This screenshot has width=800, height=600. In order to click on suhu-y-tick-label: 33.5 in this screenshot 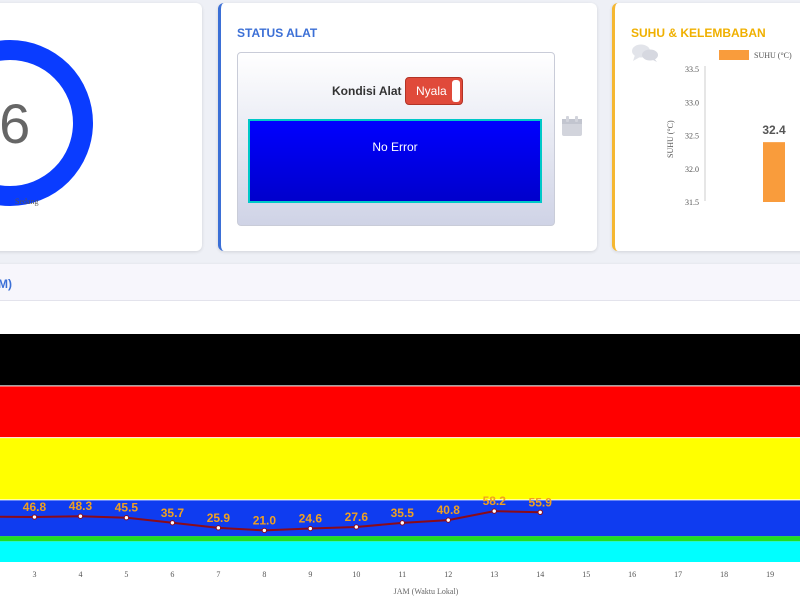, I will do `click(692, 69)`.